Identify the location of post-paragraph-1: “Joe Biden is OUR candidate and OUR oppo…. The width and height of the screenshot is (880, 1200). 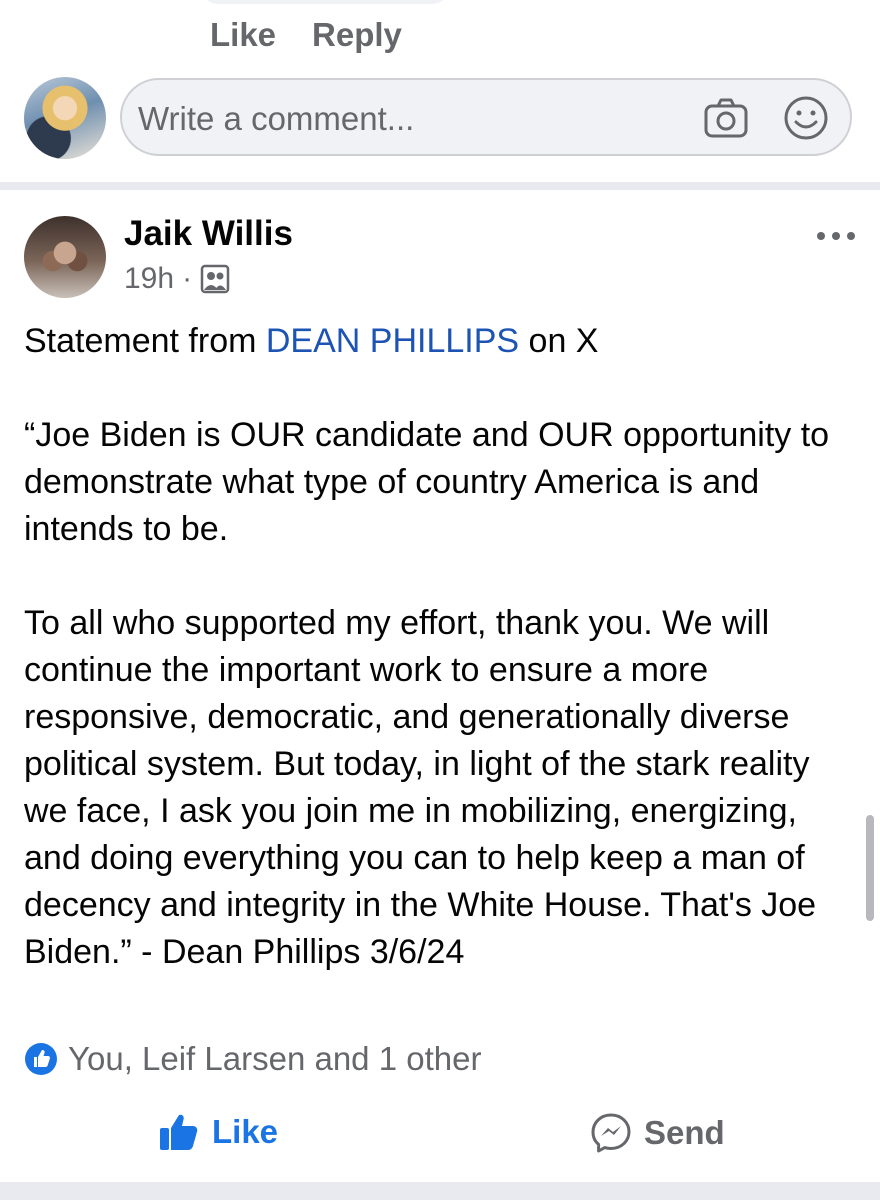
(427, 482).